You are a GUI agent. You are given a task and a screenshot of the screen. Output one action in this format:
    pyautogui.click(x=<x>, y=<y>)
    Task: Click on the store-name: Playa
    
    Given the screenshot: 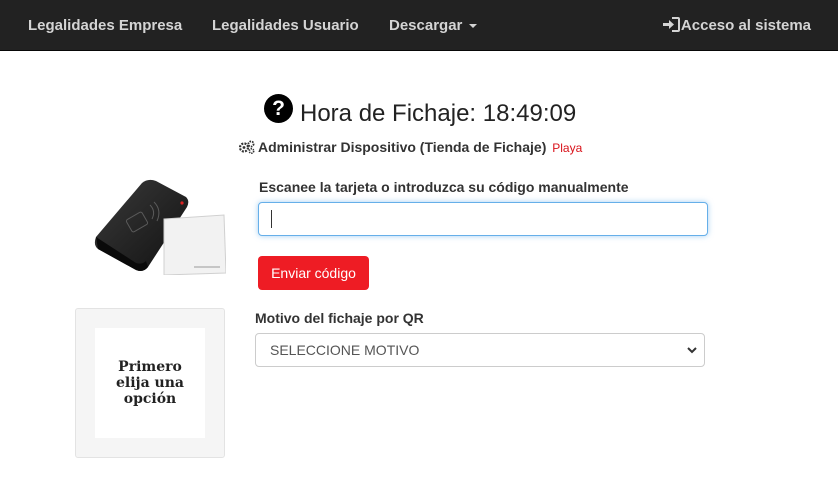 What is the action you would take?
    pyautogui.click(x=567, y=148)
    